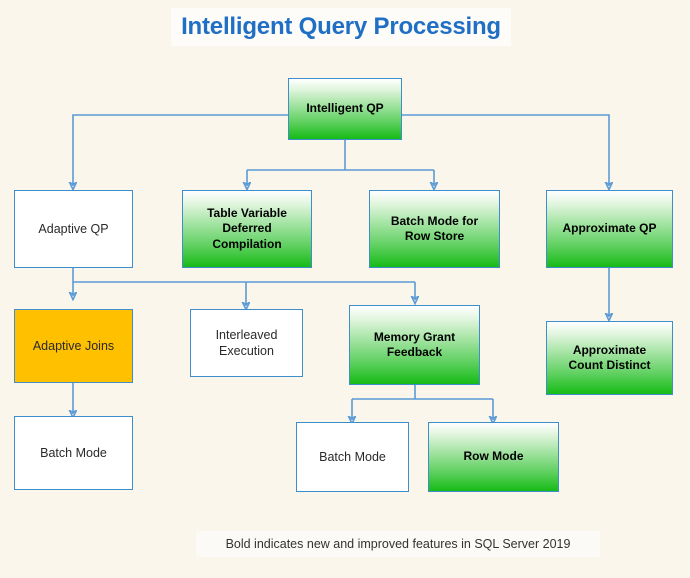  What do you see at coordinates (505, 150) in the screenshot?
I see `edge-iqp-to-approximate-qp` at bounding box center [505, 150].